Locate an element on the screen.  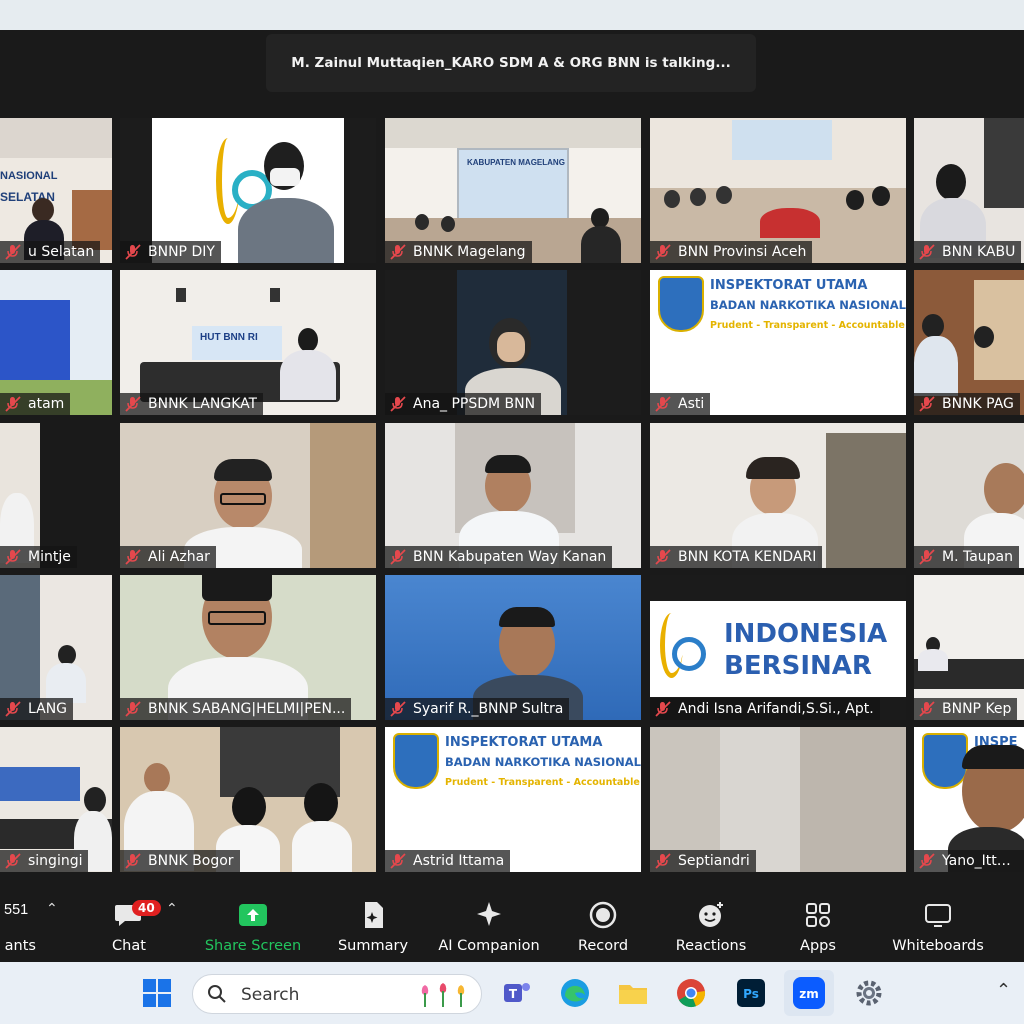
participant-name-label: BNN KOTA KENDARI is located at coordinates (736, 557).